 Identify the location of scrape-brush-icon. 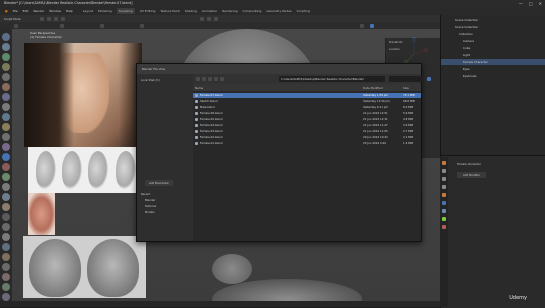
(6, 147).